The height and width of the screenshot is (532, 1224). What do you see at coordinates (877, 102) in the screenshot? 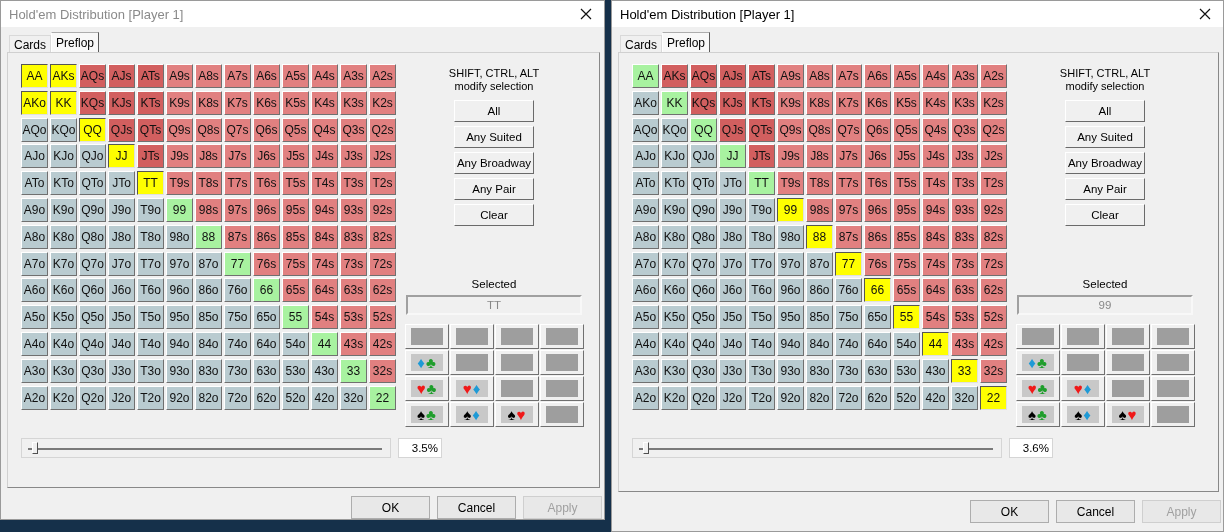
I see `hand-cell: K6s` at bounding box center [877, 102].